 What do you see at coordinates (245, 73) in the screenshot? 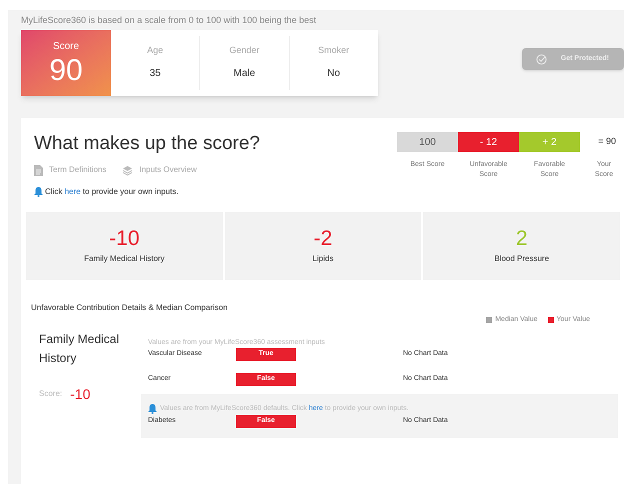
I see `field-value: Male` at bounding box center [245, 73].